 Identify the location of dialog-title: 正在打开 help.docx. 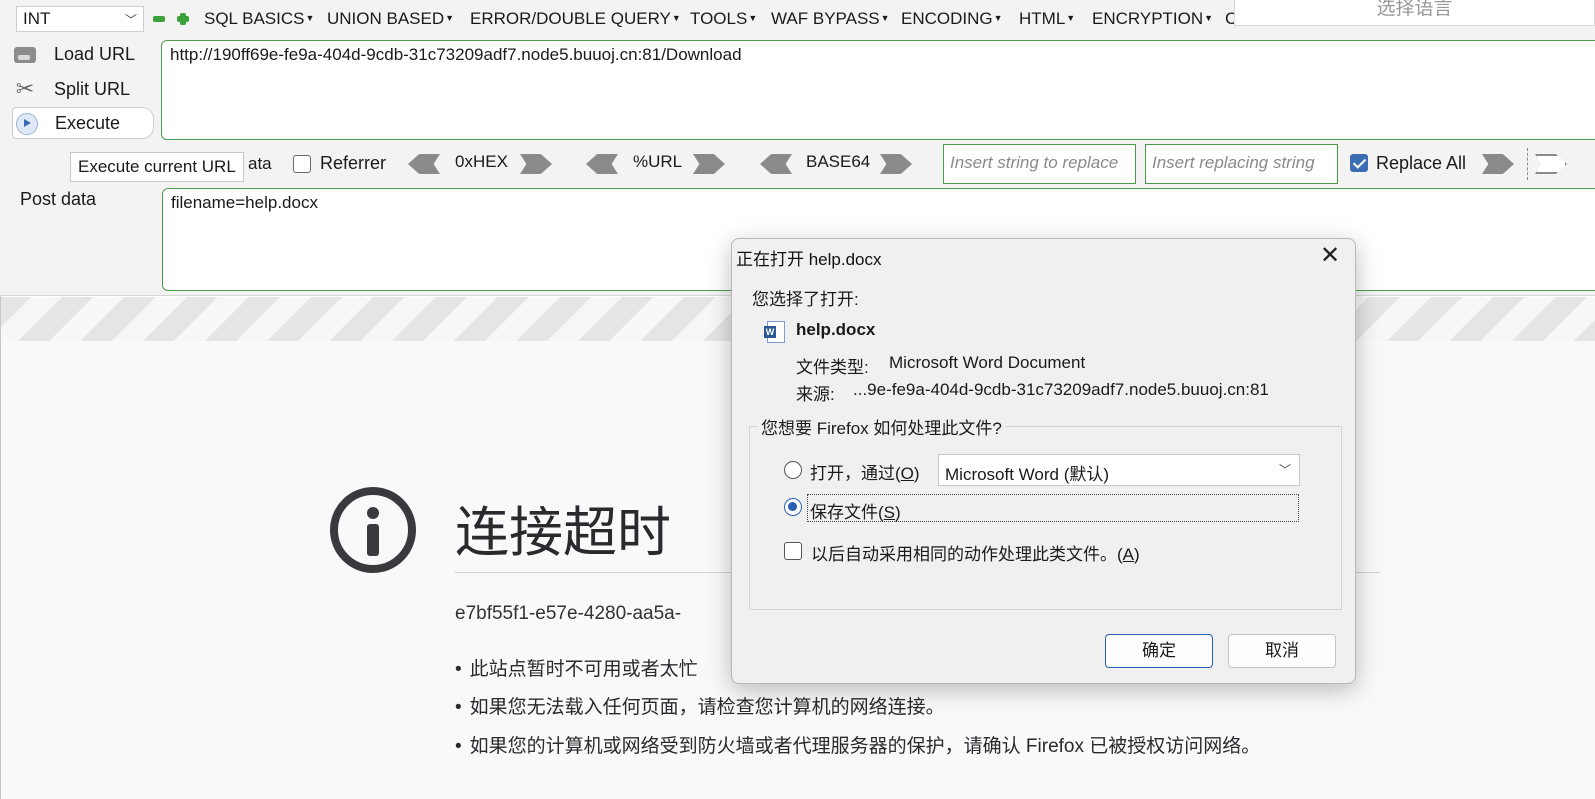
(809, 259).